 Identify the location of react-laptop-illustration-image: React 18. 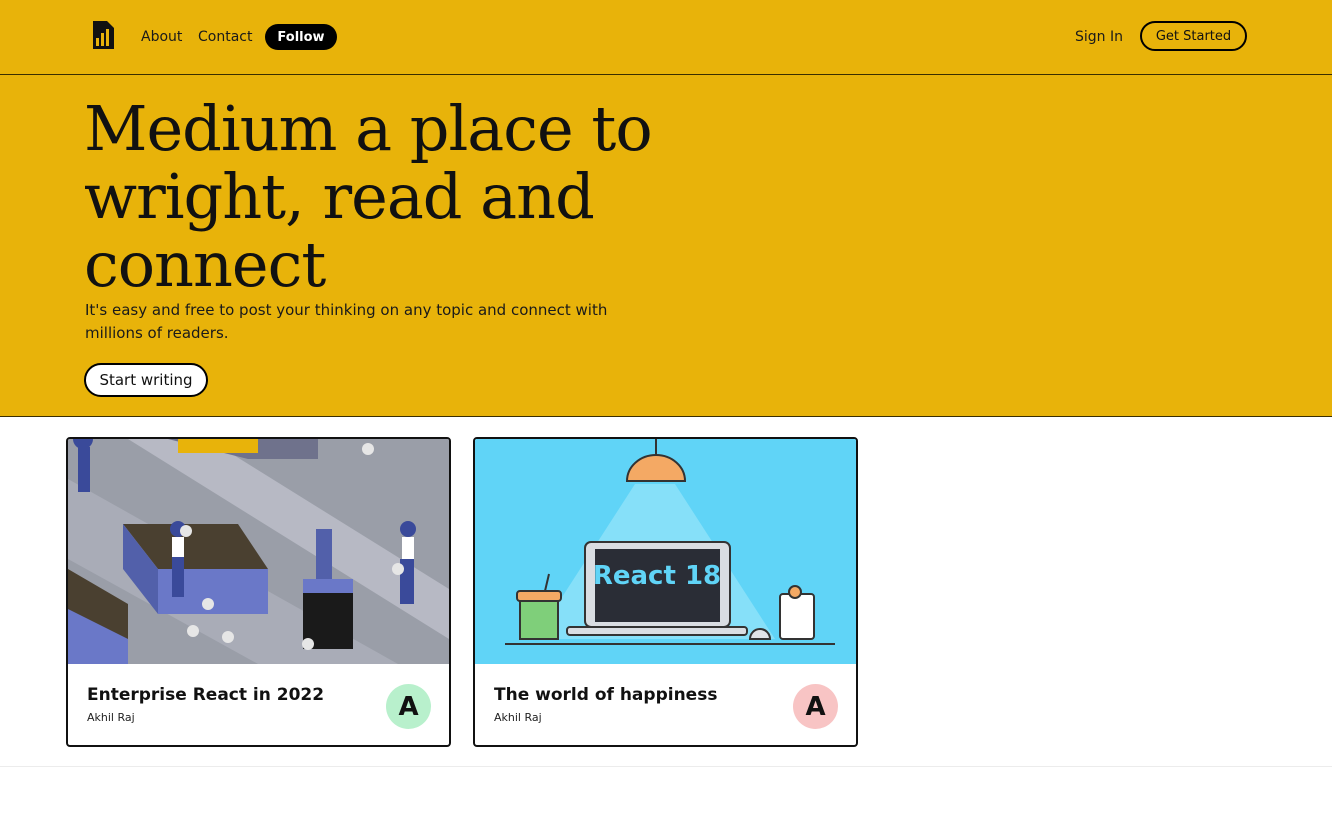
(665, 551).